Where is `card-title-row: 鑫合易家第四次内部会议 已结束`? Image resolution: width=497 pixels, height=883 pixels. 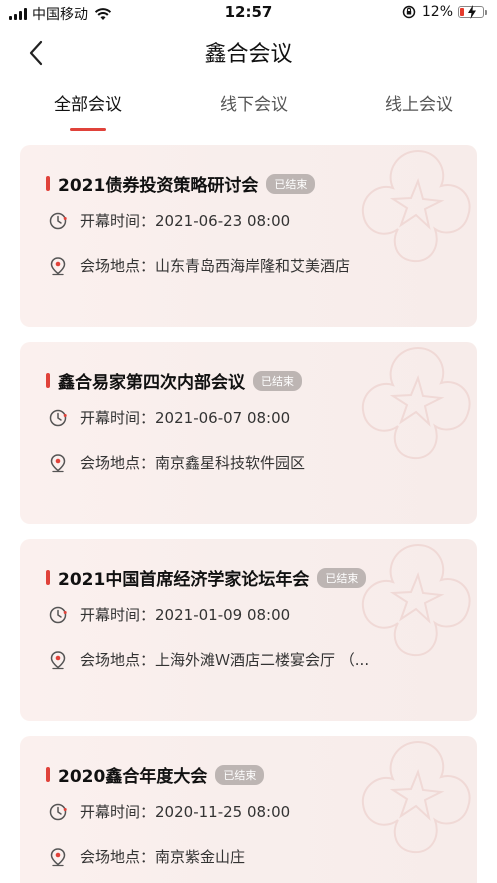 card-title-row: 鑫合易家第四次内部会议 已结束 is located at coordinates (174, 380).